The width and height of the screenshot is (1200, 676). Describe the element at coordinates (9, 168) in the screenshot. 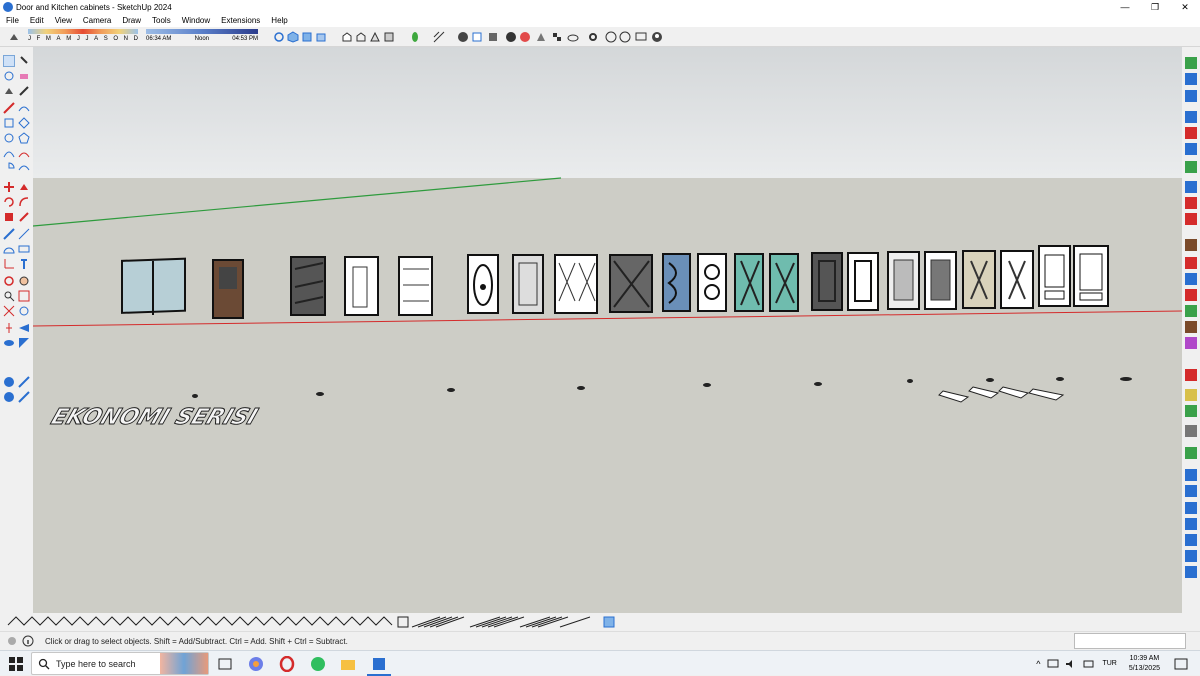

I see `pie-tool-icon` at that location.